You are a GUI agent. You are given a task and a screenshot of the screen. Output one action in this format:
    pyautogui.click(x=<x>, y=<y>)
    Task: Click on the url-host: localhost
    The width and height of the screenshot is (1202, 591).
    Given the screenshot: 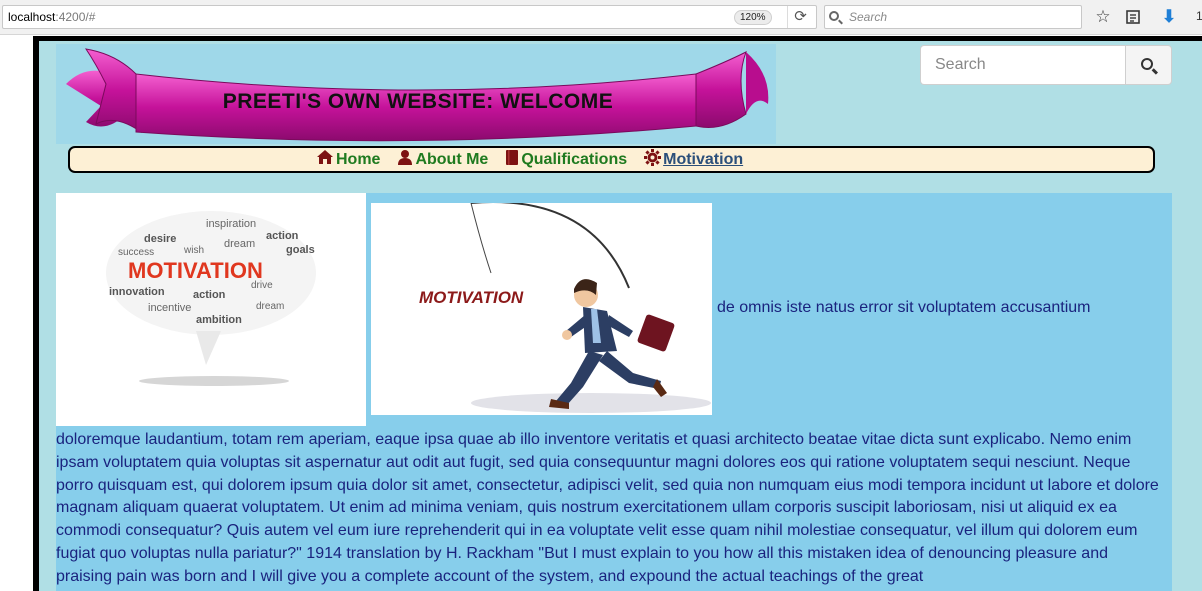 What is the action you would take?
    pyautogui.click(x=32, y=17)
    